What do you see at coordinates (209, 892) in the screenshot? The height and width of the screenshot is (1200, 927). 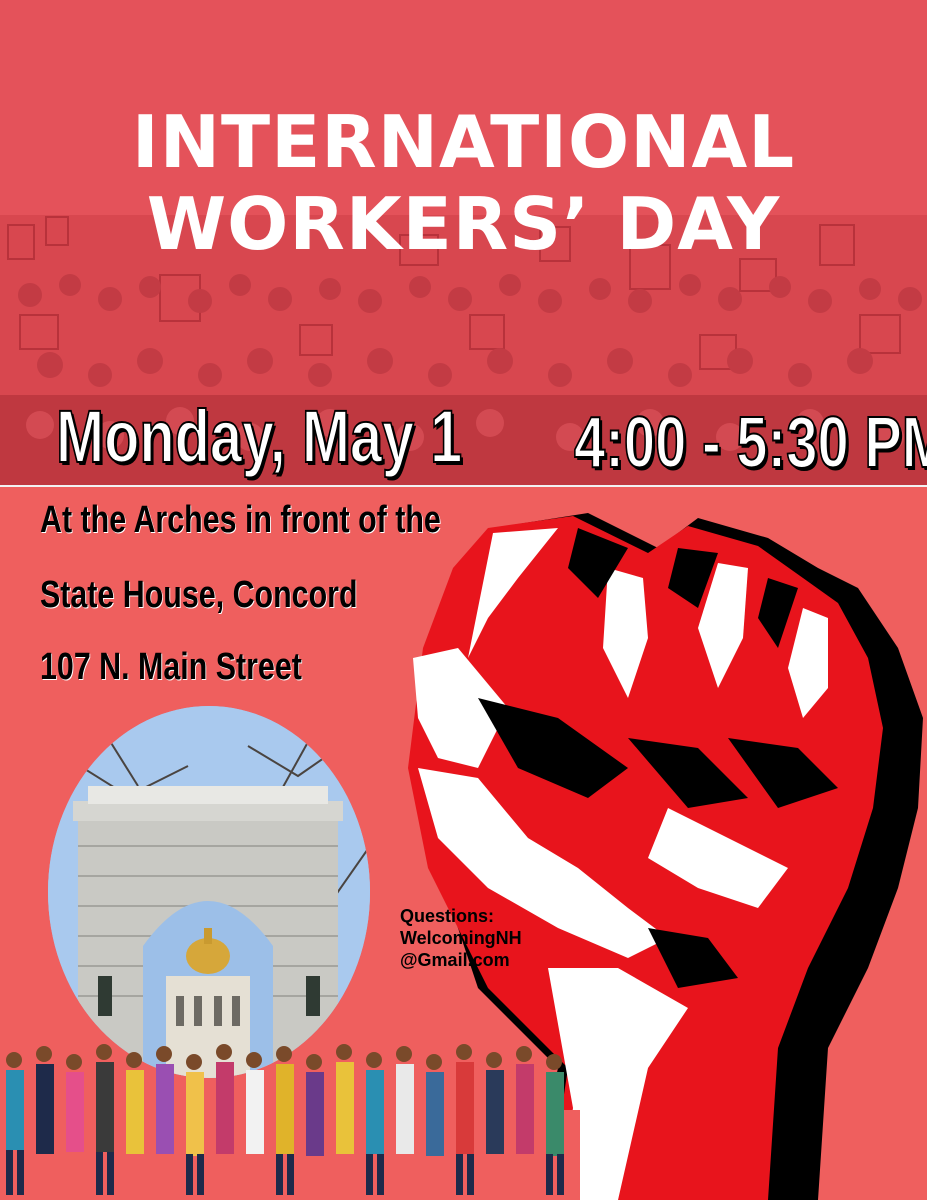 I see `state-house-arch-photo` at bounding box center [209, 892].